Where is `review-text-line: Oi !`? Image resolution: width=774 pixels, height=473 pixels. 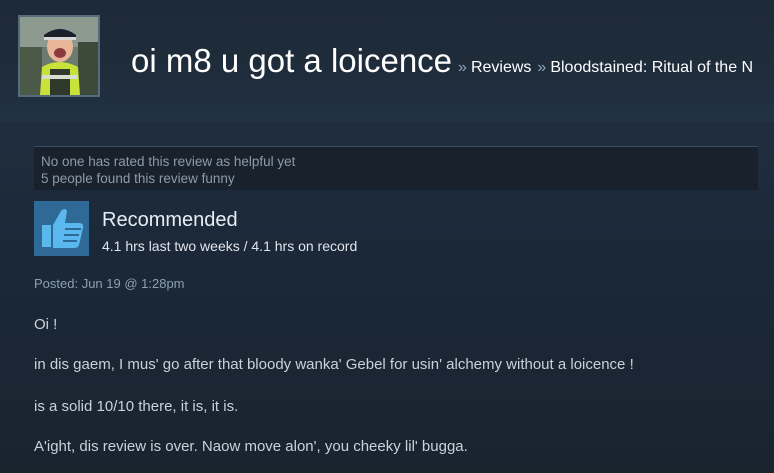 review-text-line: Oi ! is located at coordinates (46, 324).